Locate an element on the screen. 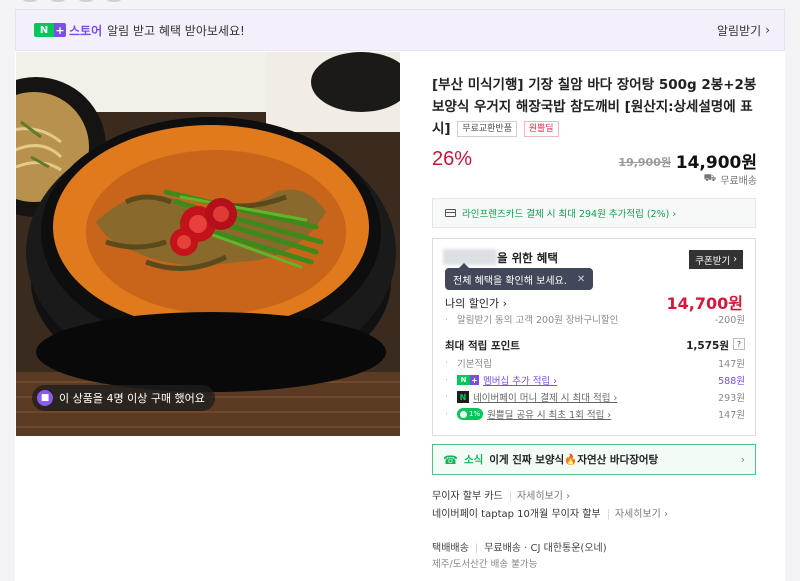 Image resolution: width=800 pixels, height=581 pixels. npay-details-link: 자세히보기 › is located at coordinates (638, 514).